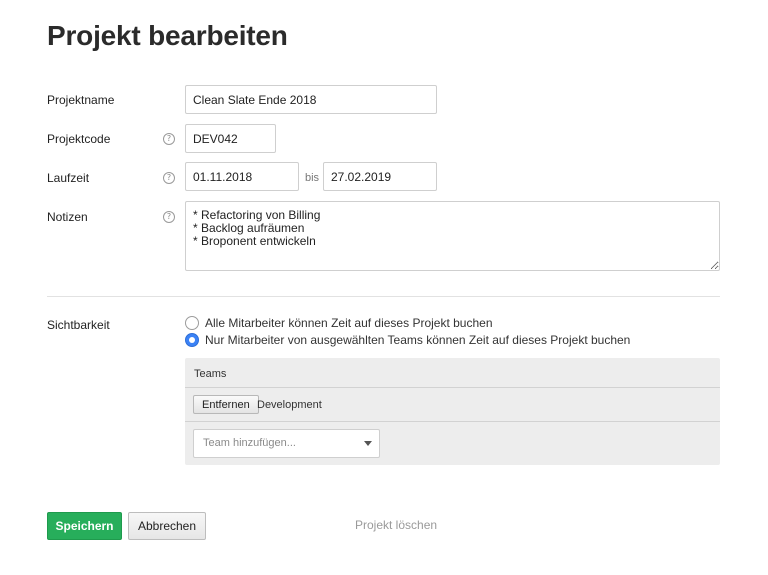  Describe the element at coordinates (167, 526) in the screenshot. I see `cancel-button: Abbrechen` at that location.